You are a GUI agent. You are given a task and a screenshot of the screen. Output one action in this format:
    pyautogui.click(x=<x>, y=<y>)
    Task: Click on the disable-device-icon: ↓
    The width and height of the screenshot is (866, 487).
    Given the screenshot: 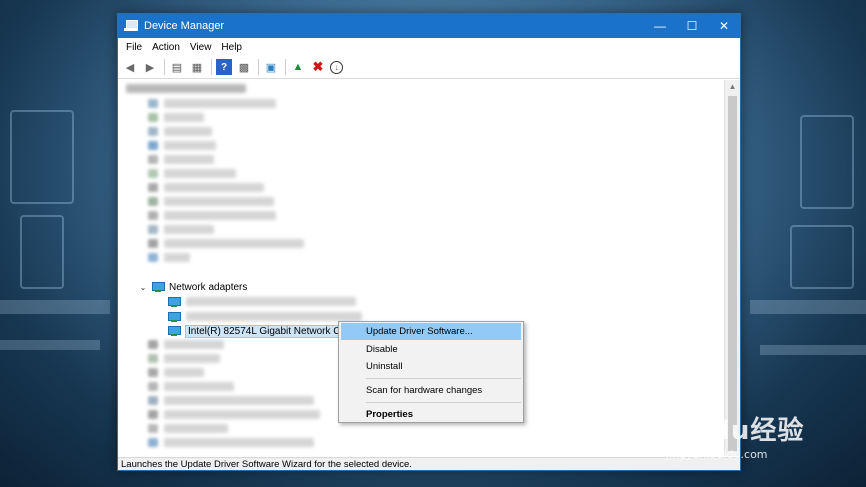 What is the action you would take?
    pyautogui.click(x=336, y=67)
    